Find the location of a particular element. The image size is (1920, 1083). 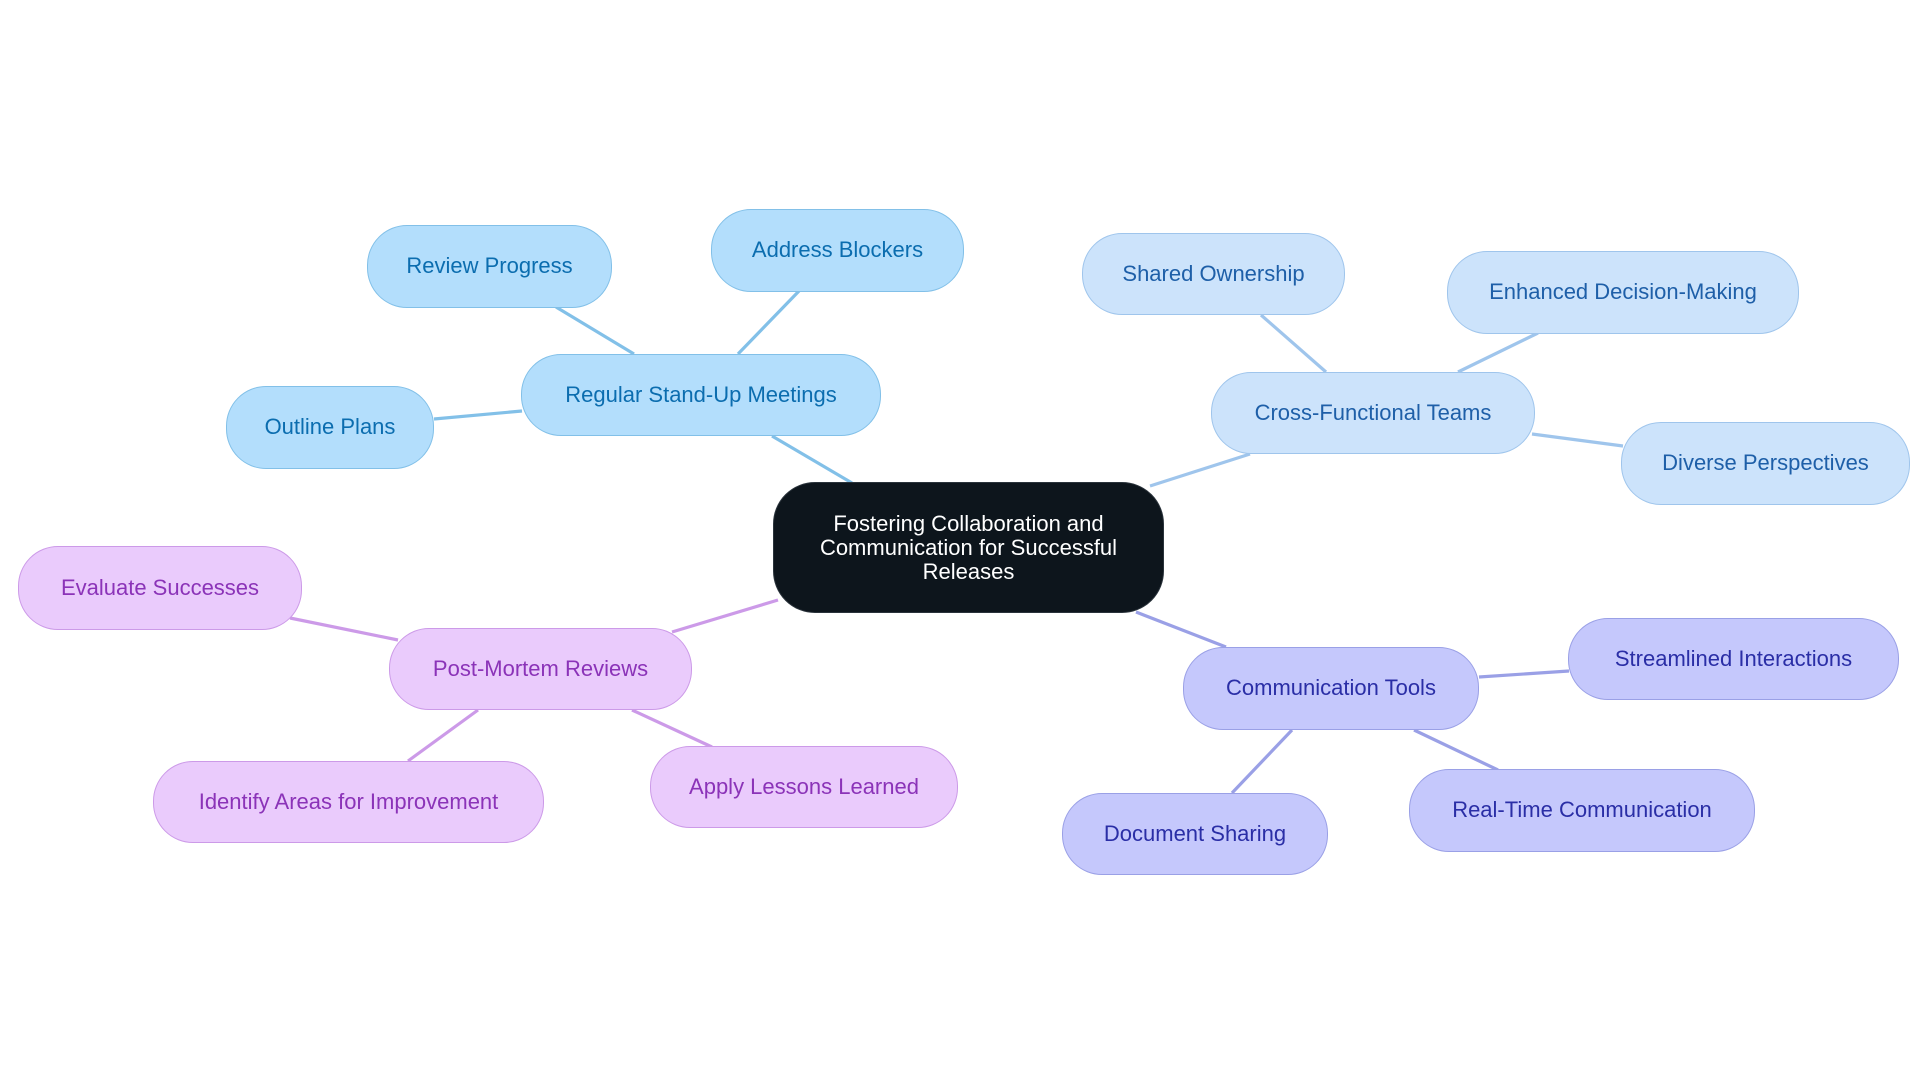

leaf-label: Diverse Perspectives is located at coordinates (1765, 463).